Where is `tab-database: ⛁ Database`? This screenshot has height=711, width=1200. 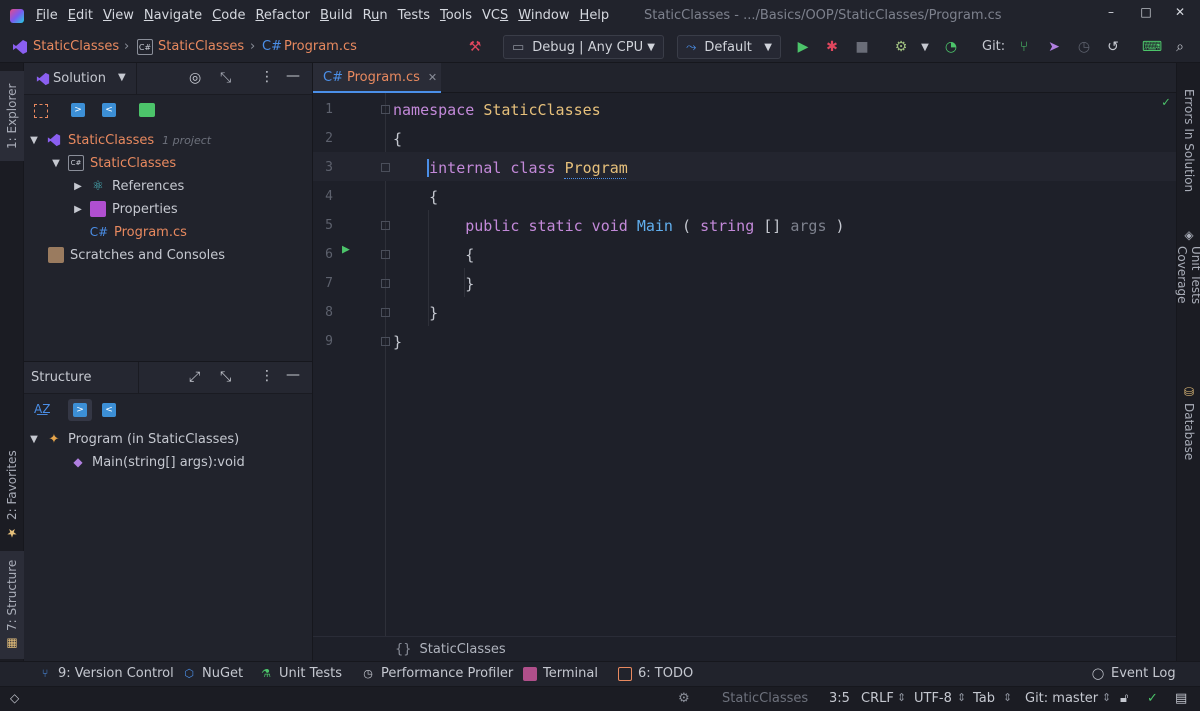
tab-database: ⛁ Database is located at coordinates (1188, 422).